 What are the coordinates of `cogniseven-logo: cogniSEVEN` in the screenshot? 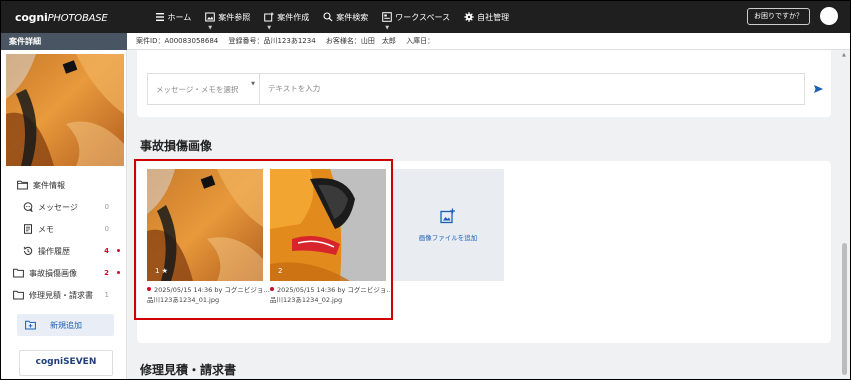 It's located at (66, 363).